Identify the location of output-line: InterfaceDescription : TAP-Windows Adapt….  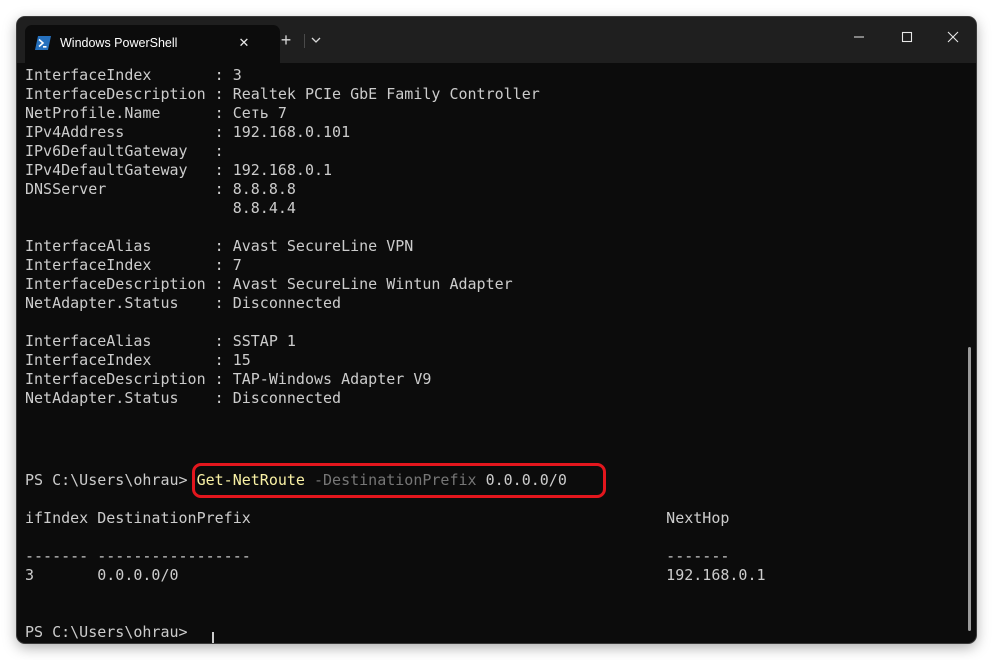
(228, 379).